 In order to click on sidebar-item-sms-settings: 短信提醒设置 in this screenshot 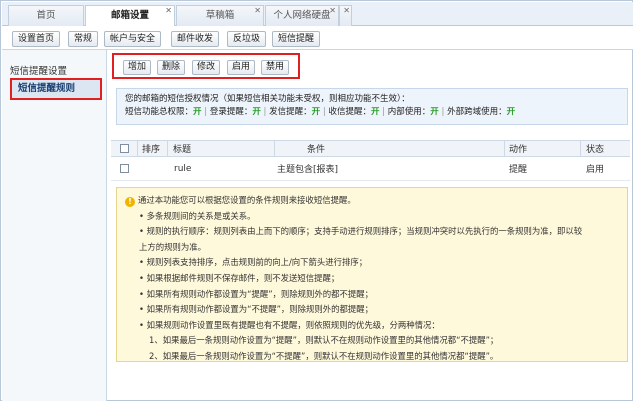, I will do `click(38, 70)`.